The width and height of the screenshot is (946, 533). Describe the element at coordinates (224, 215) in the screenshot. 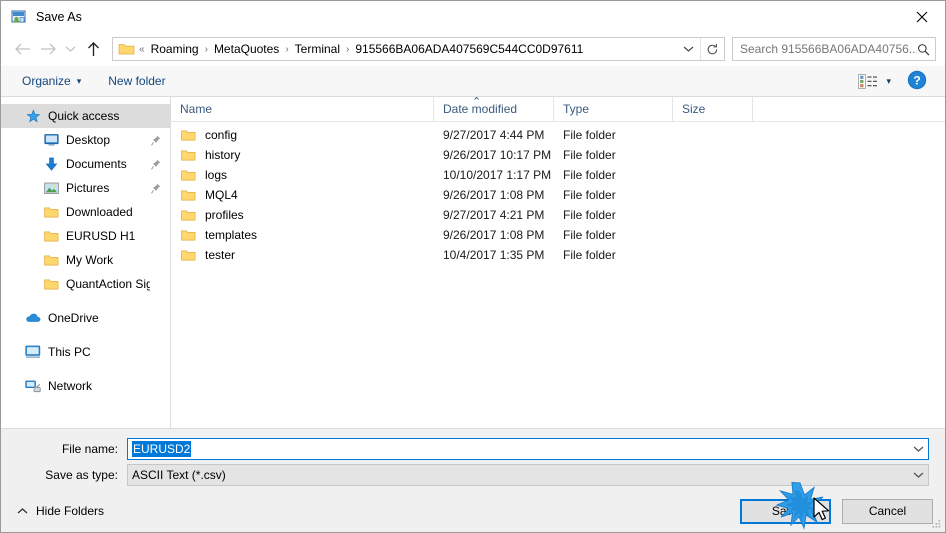

I see `file-name-label: profiles` at that location.